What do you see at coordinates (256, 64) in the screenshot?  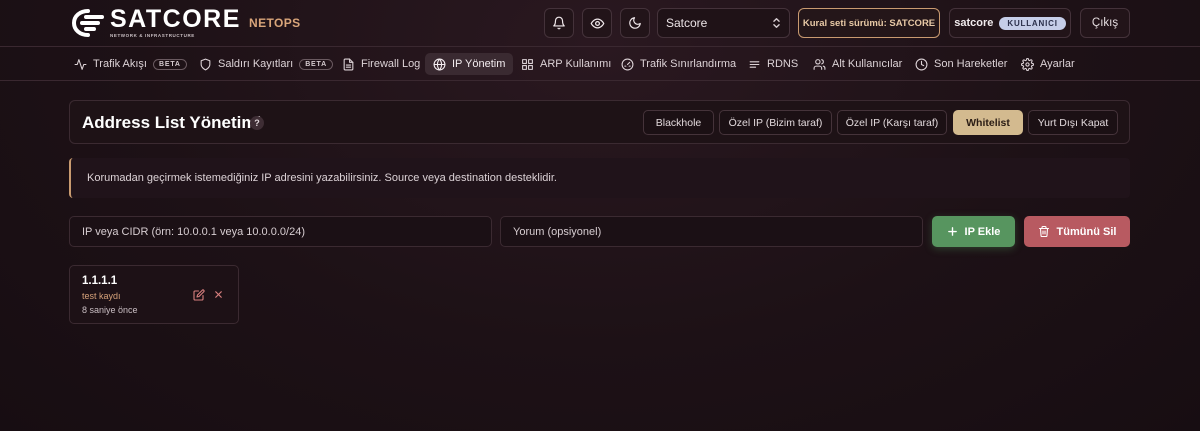 I see `nav-label: Saldırı Kayıtları` at bounding box center [256, 64].